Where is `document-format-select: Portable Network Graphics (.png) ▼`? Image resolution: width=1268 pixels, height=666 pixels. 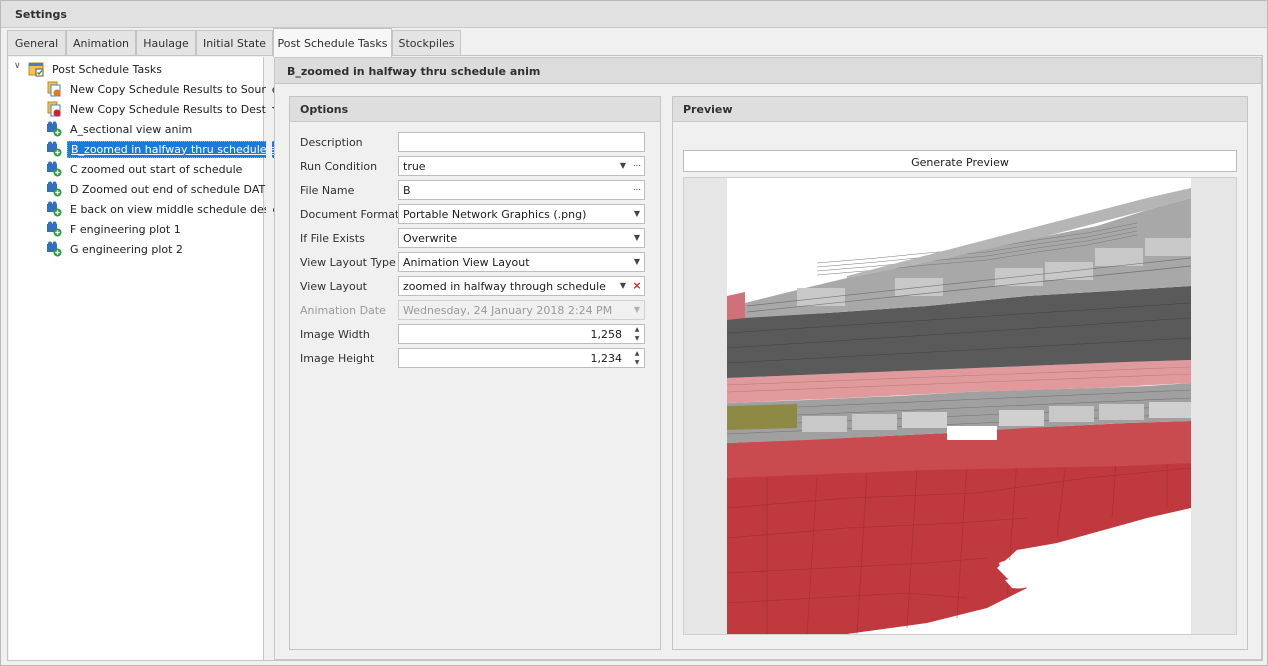 document-format-select: Portable Network Graphics (.png) ▼ is located at coordinates (521, 214).